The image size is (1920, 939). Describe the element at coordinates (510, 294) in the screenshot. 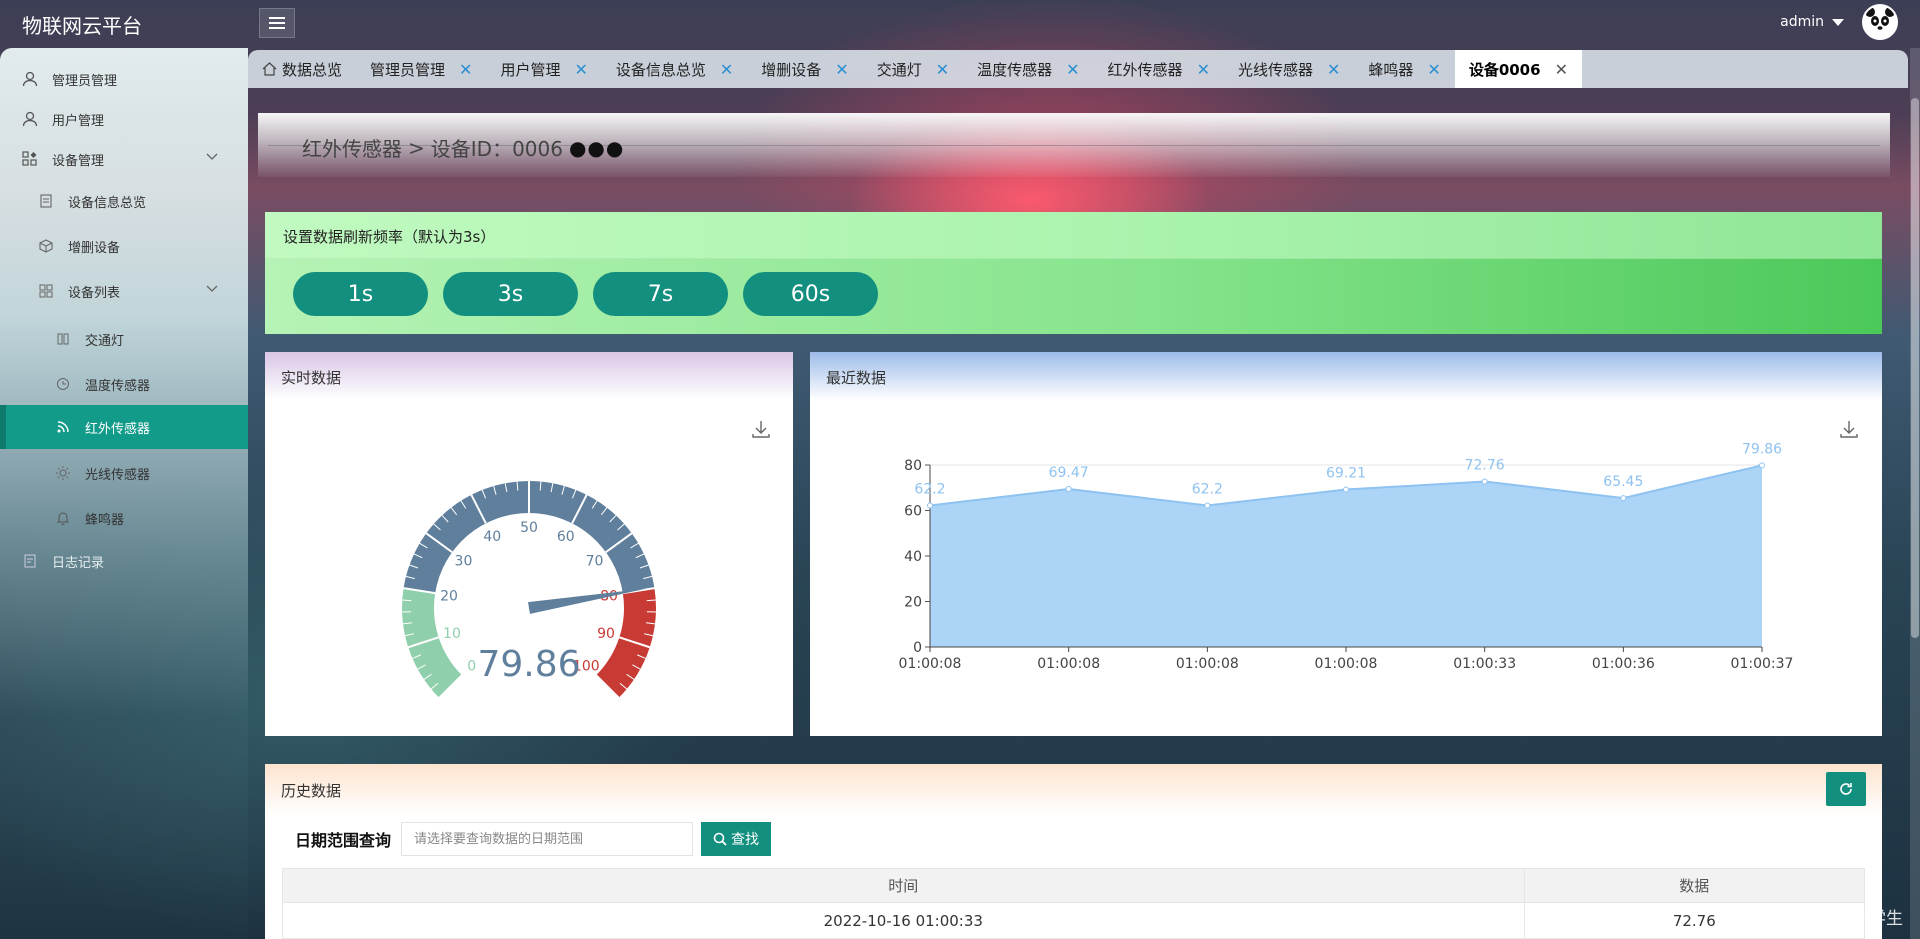

I see `frequency-3s-button: 3s` at that location.